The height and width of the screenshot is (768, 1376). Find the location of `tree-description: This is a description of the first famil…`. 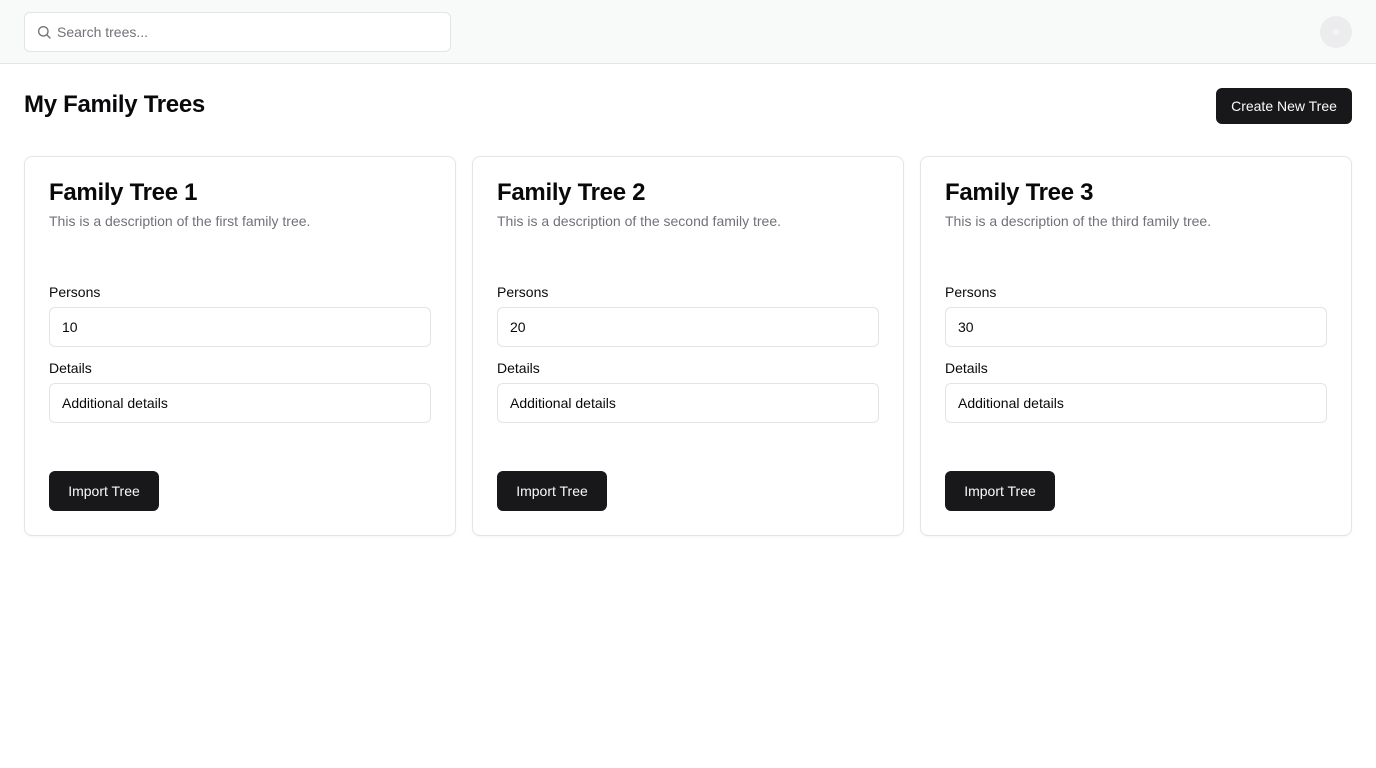

tree-description: This is a description of the first famil… is located at coordinates (180, 221).